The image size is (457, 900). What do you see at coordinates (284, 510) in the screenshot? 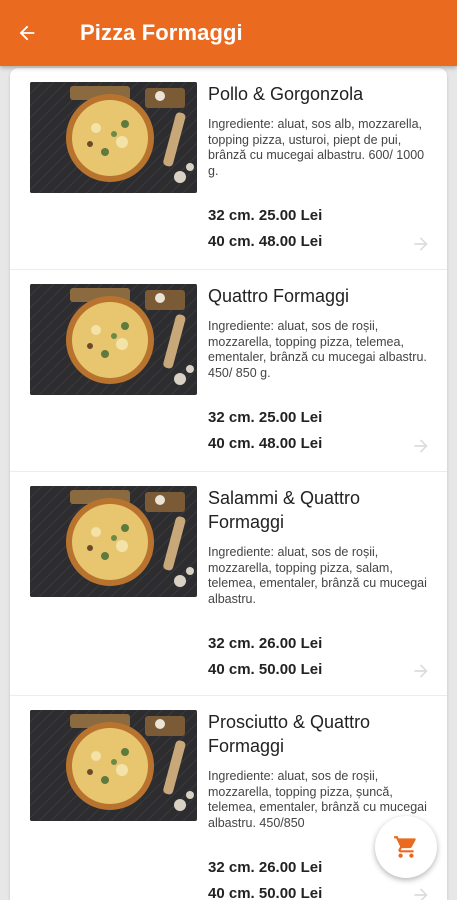
I see `item-name: Salammi & Quattro Formaggi` at bounding box center [284, 510].